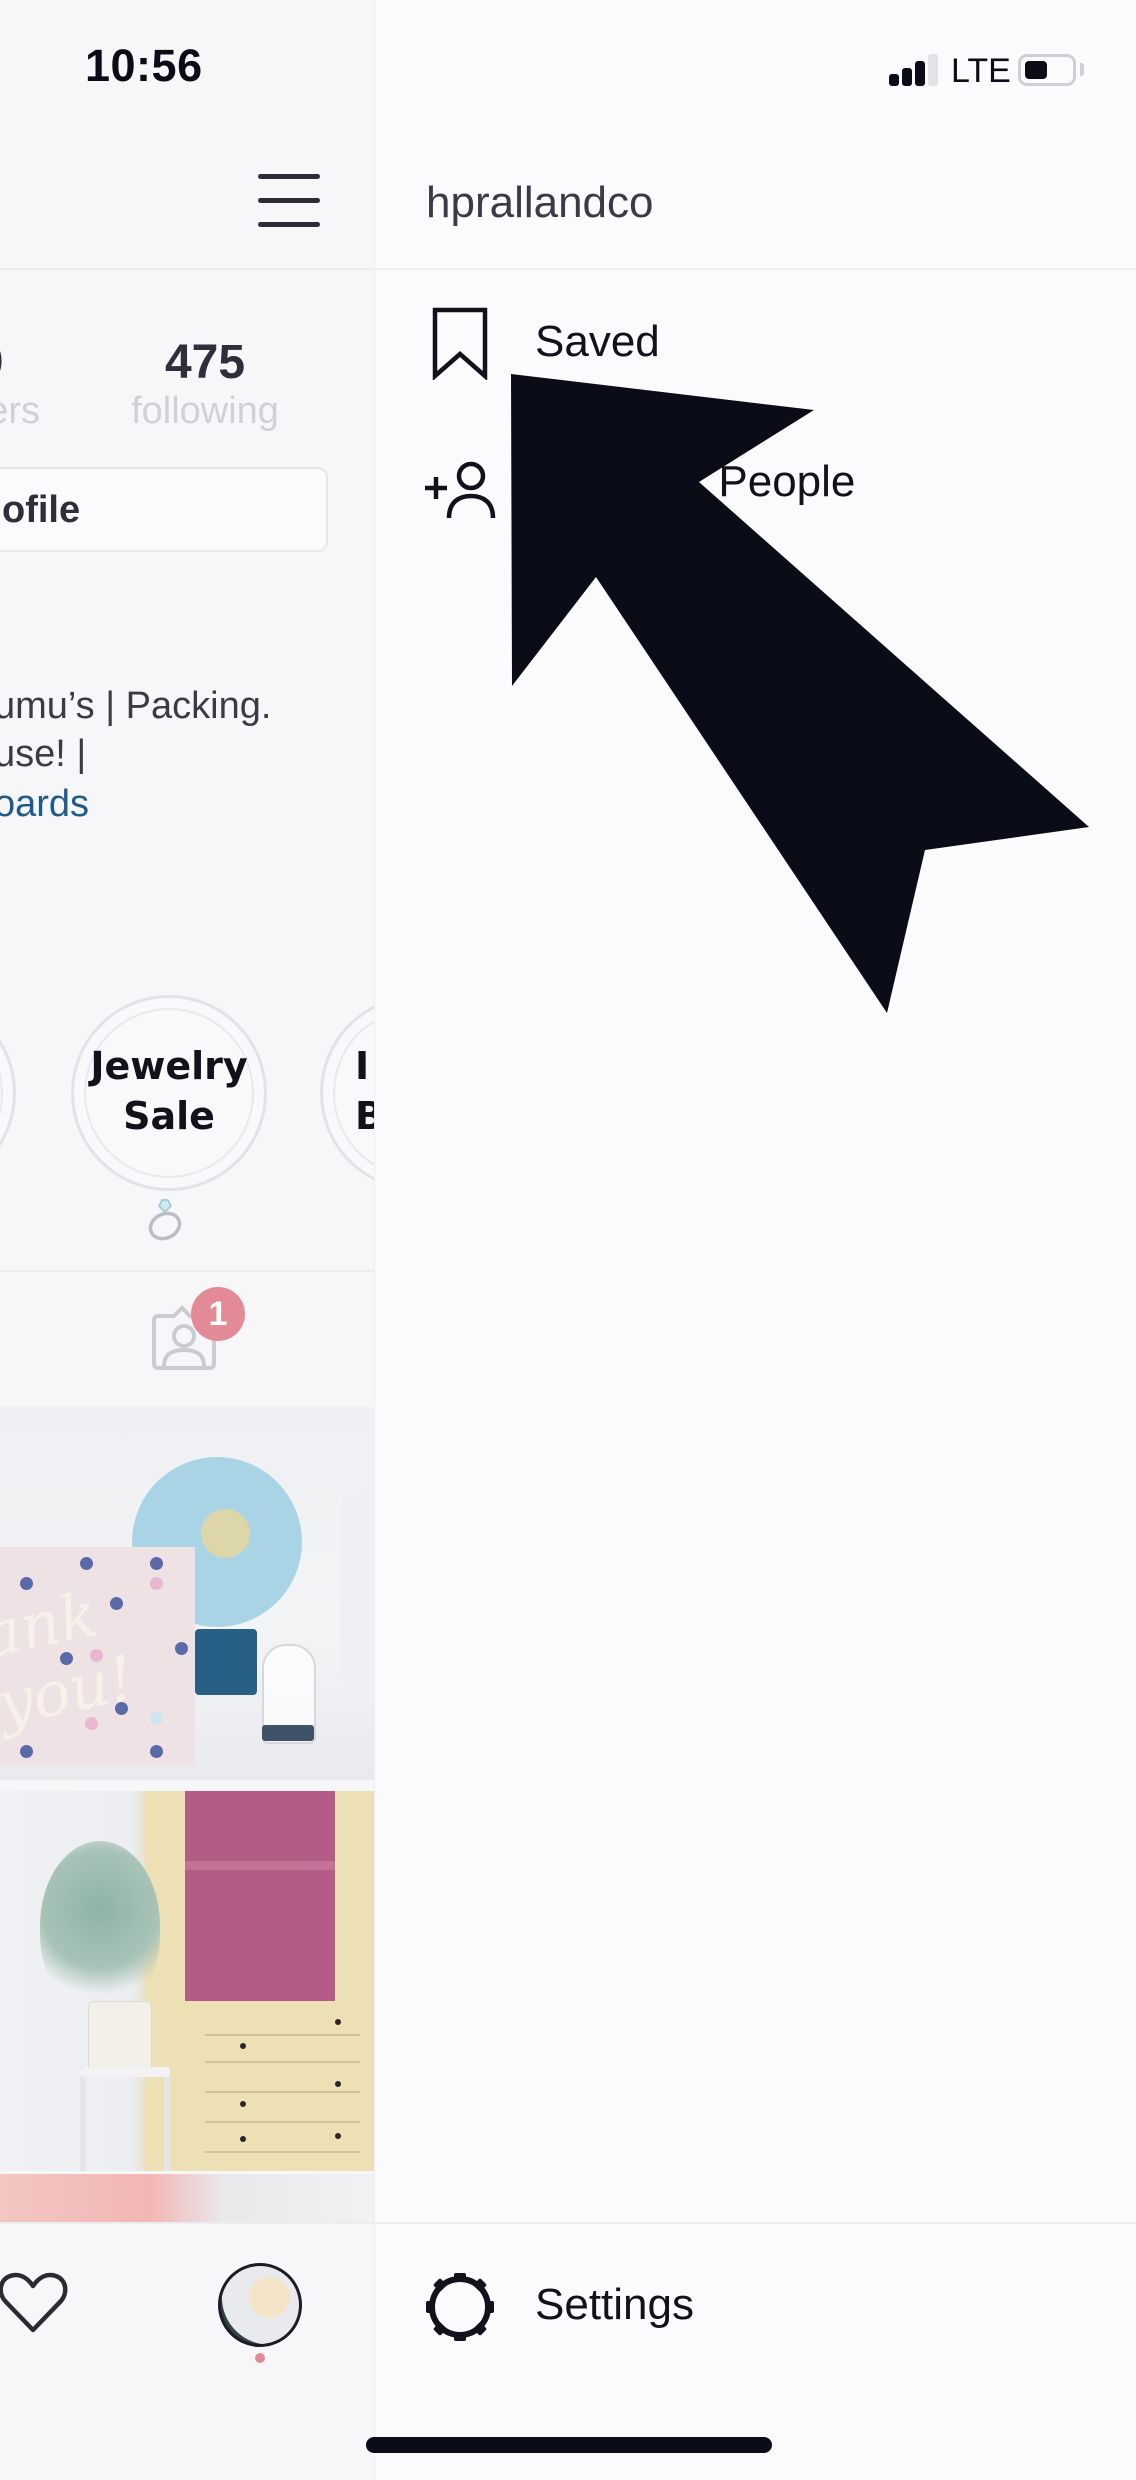 This screenshot has height=2480, width=1136. What do you see at coordinates (461, 489) in the screenshot?
I see `add-person-icon` at bounding box center [461, 489].